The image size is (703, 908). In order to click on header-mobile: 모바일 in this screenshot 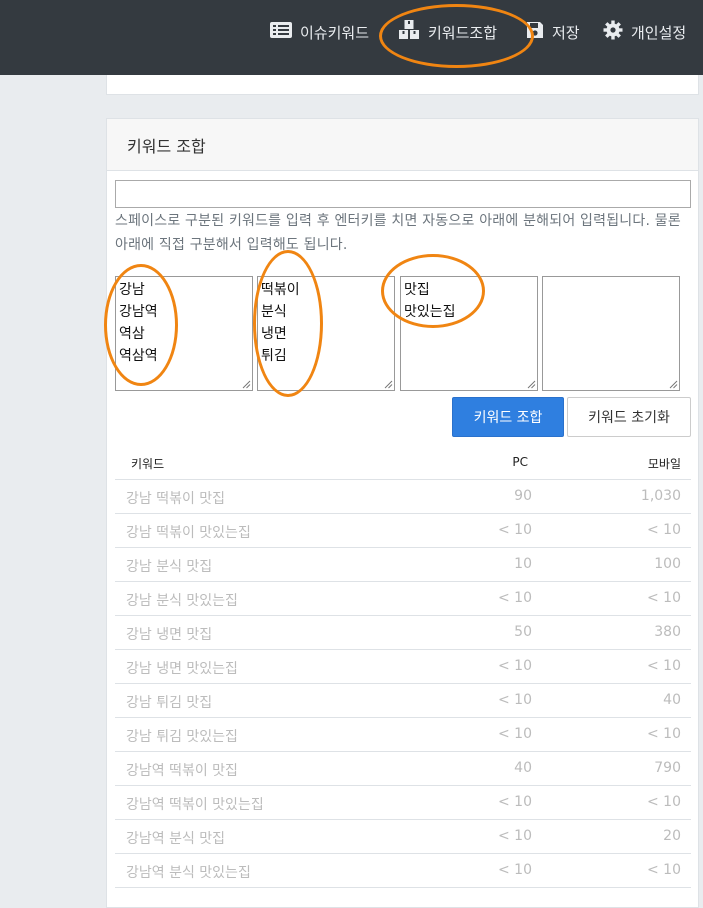, I will do `click(664, 463)`.